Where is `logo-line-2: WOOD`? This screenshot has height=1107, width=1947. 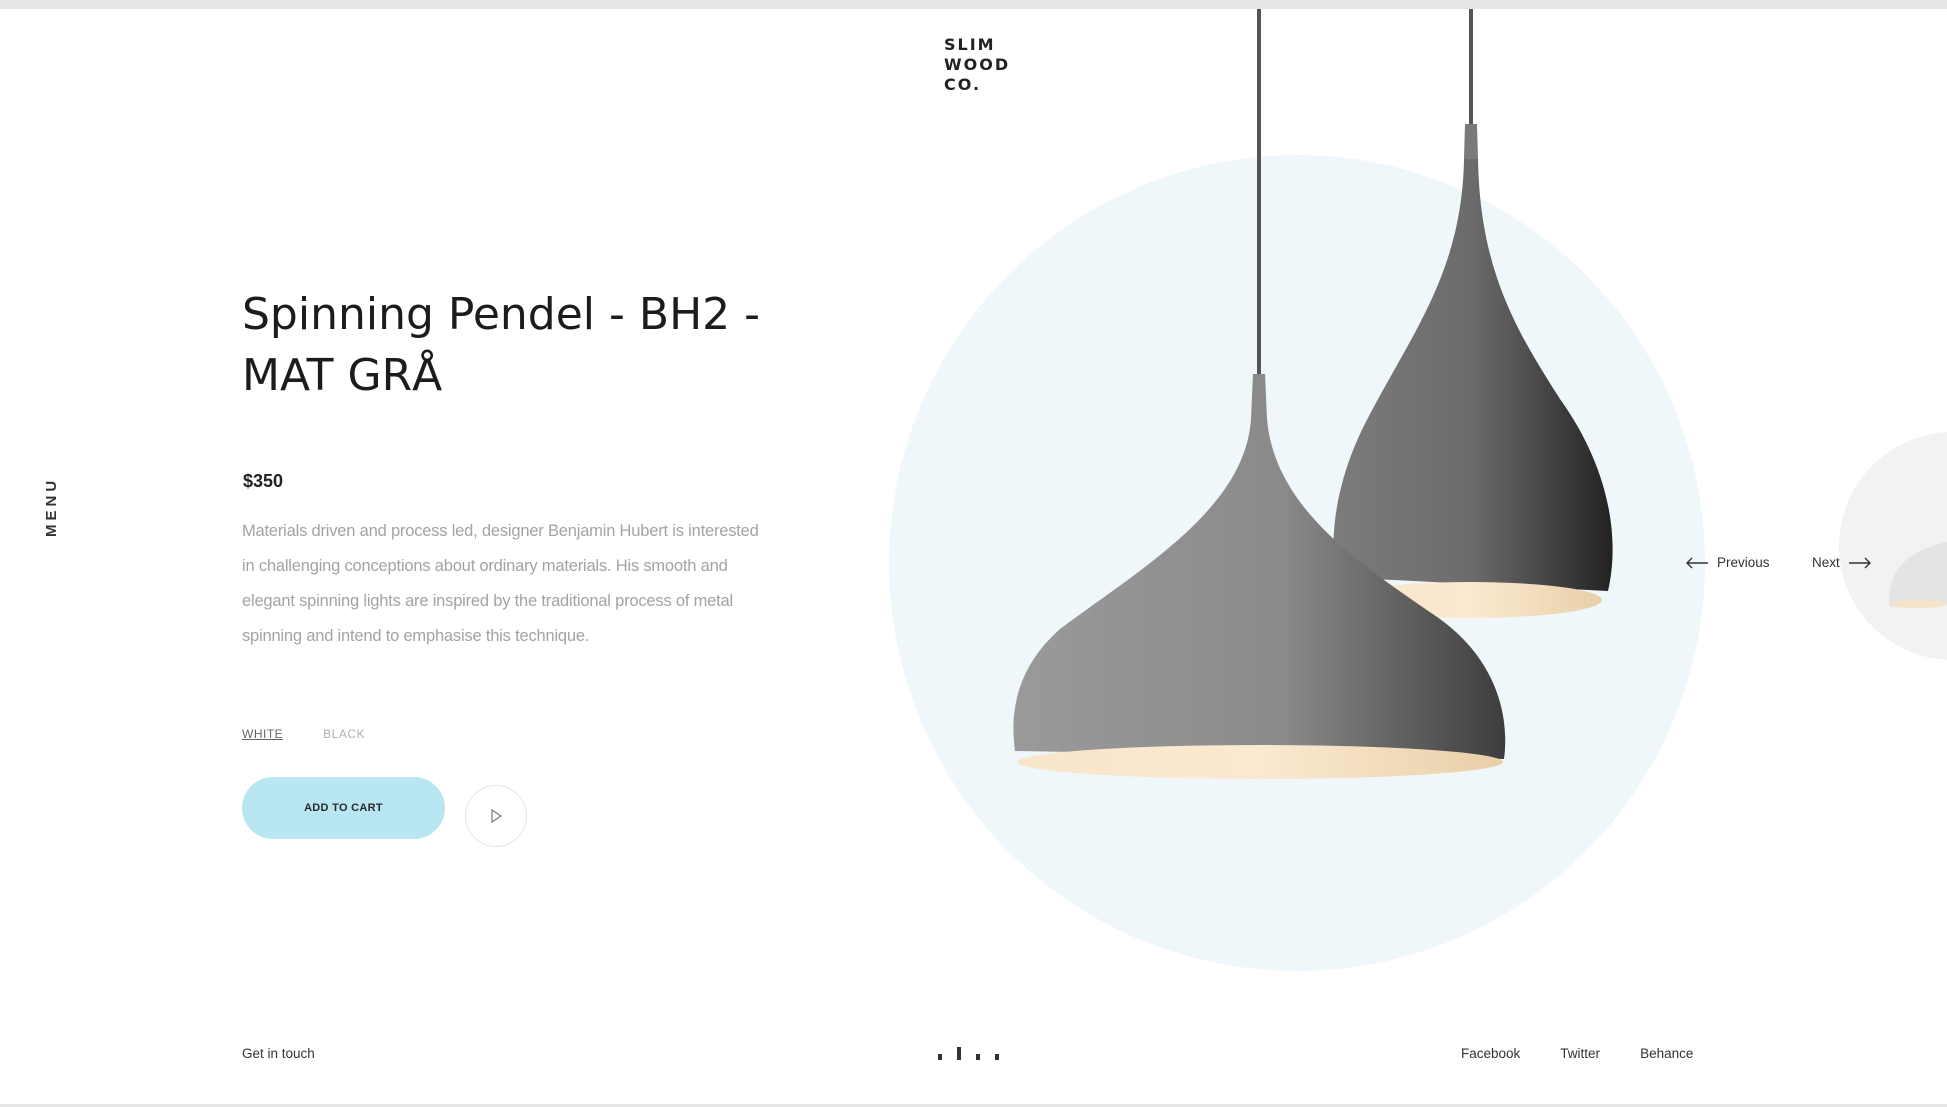 logo-line-2: WOOD is located at coordinates (977, 64).